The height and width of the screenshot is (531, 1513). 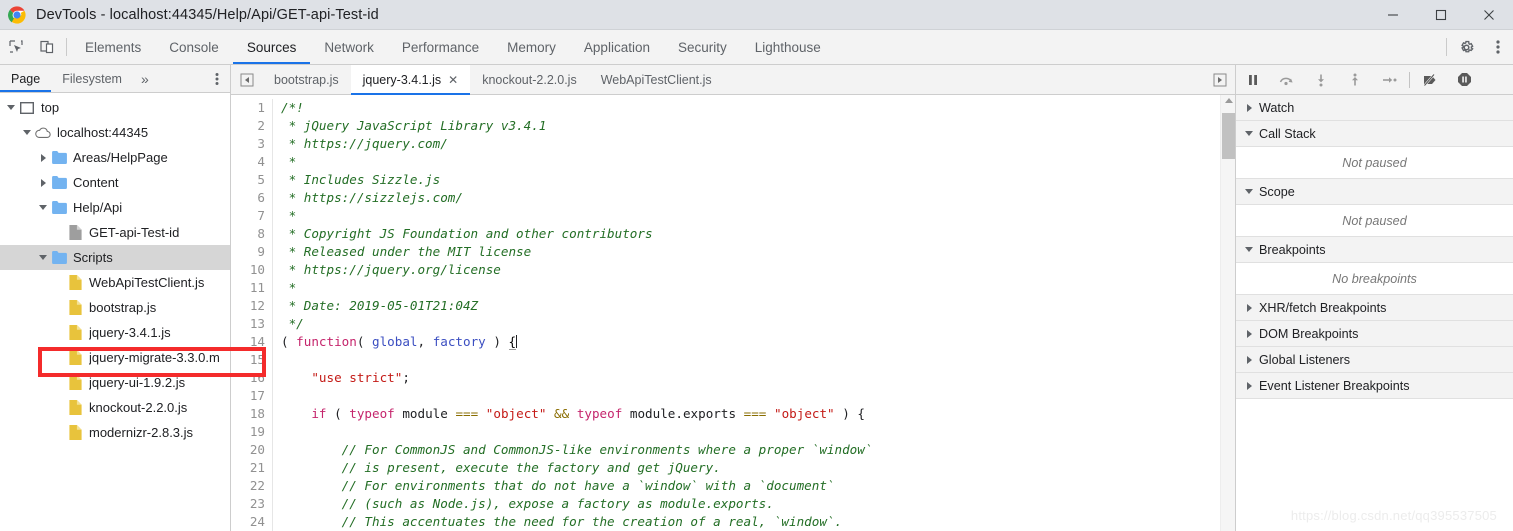 I want to click on tree-item-get-api-test-id: GET-api-Test-id, so click(x=115, y=232).